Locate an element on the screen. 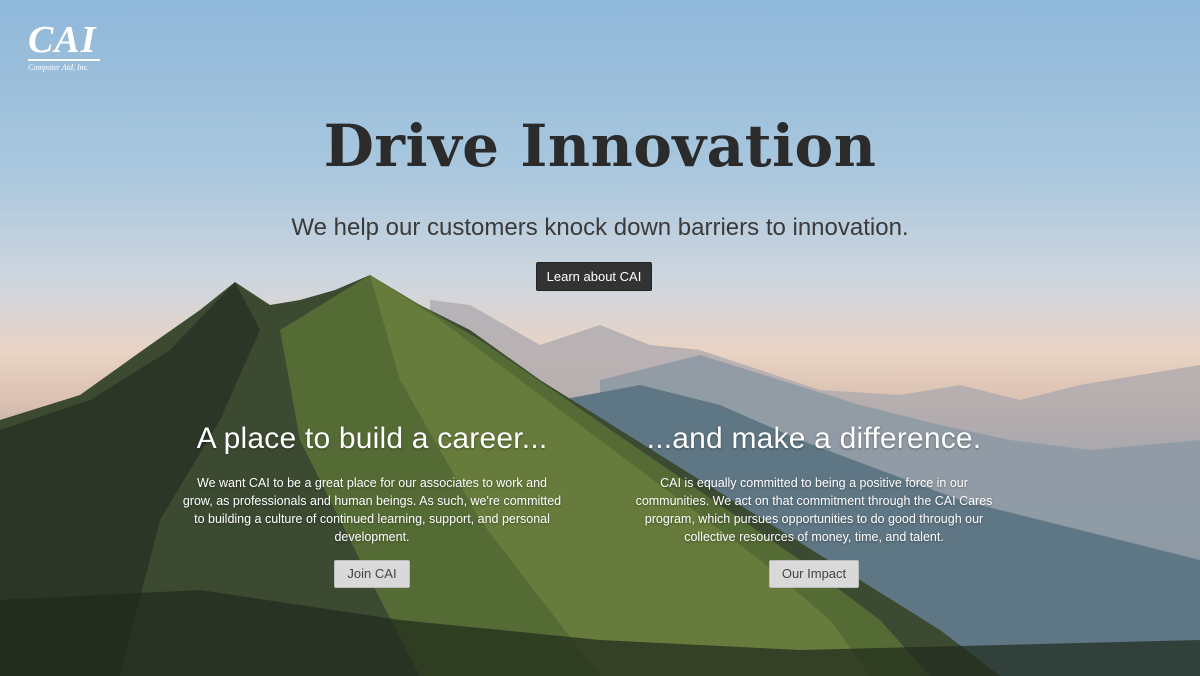 The image size is (1200, 676). cai-logo: CAI Computer Aid, Inc. is located at coordinates (66, 45).